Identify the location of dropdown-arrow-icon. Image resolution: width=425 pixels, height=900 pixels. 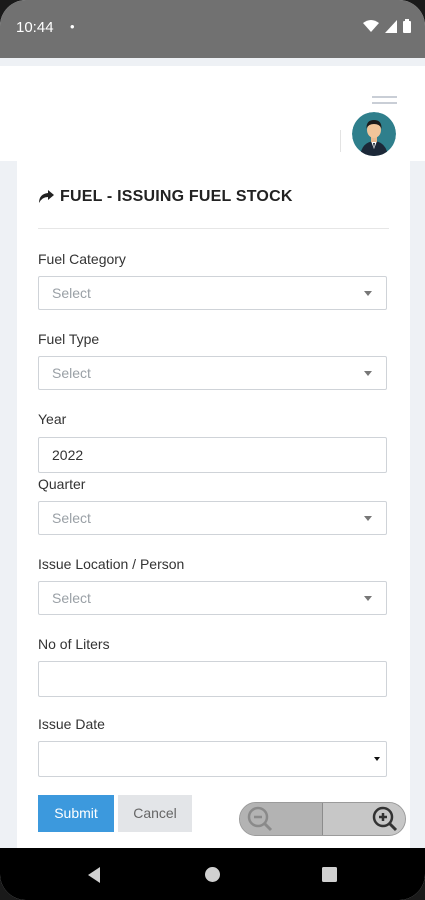
(377, 759).